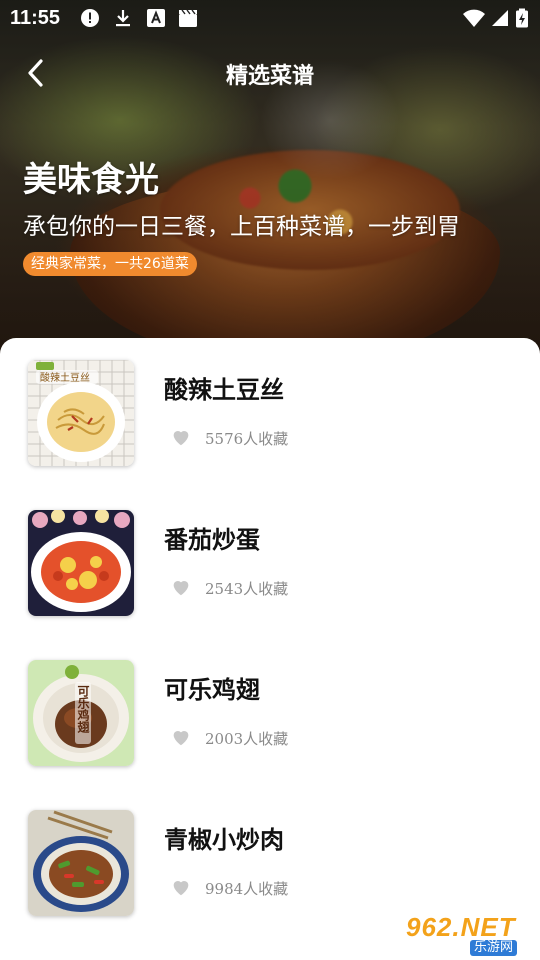 Image resolution: width=540 pixels, height=960 pixels. Describe the element at coordinates (35, 18) in the screenshot. I see `status-time: 11:55` at that location.